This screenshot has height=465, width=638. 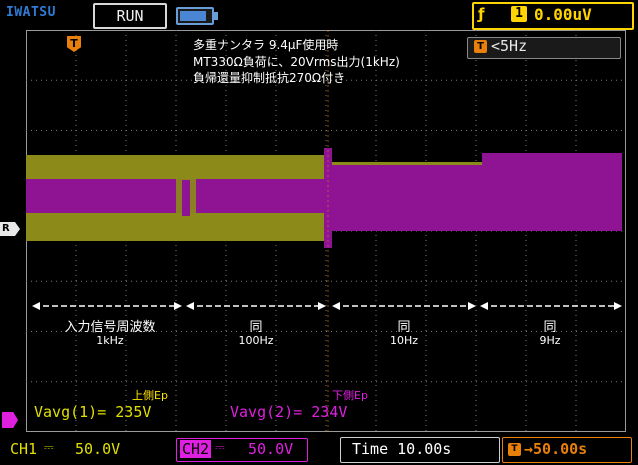 What do you see at coordinates (509, 46) in the screenshot?
I see `frequency-counter: <5Hz` at bounding box center [509, 46].